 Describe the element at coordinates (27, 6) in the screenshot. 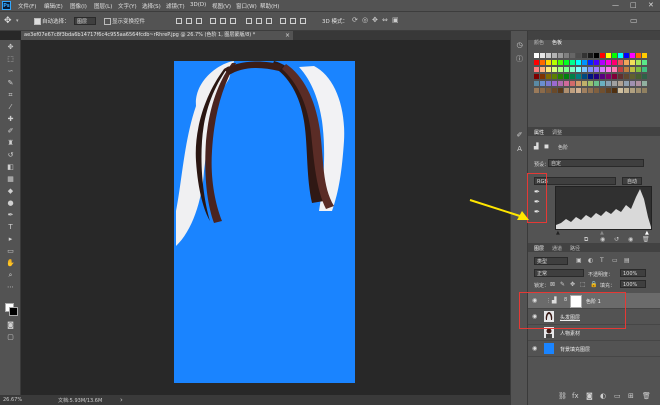

I see `menu-file: 文件(F)` at that location.